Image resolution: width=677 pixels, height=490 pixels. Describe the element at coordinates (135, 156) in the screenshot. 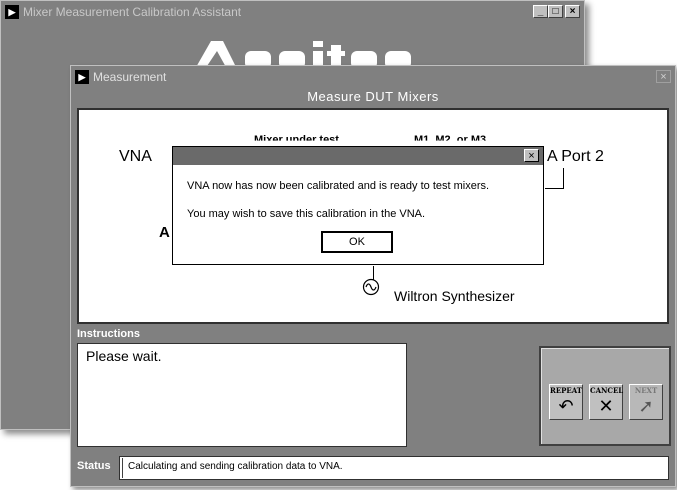

I see `vna-label: VNA` at that location.